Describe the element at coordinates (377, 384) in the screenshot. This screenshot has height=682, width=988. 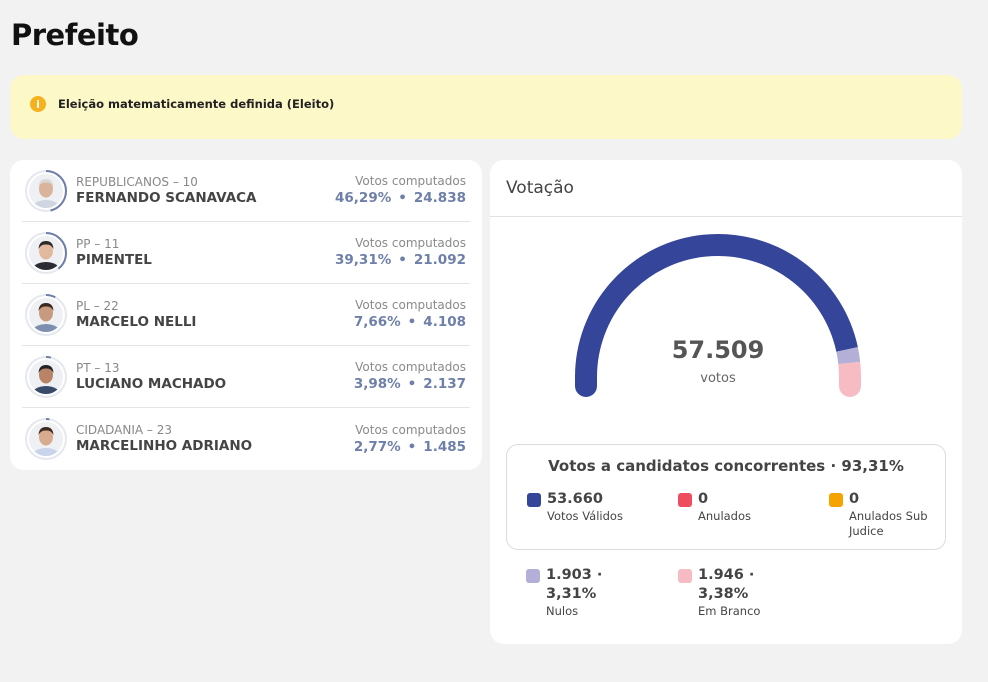
I see `candidate-percent: 3,98%` at that location.